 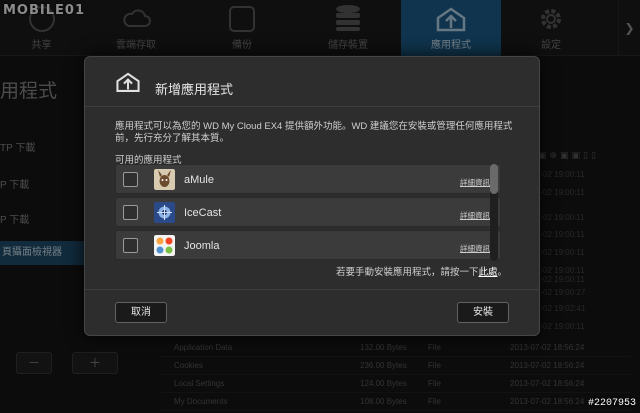 What do you see at coordinates (407, 272) in the screenshot?
I see `manual-install-text: 若要手動安裝應用程式，請按一下` at bounding box center [407, 272].